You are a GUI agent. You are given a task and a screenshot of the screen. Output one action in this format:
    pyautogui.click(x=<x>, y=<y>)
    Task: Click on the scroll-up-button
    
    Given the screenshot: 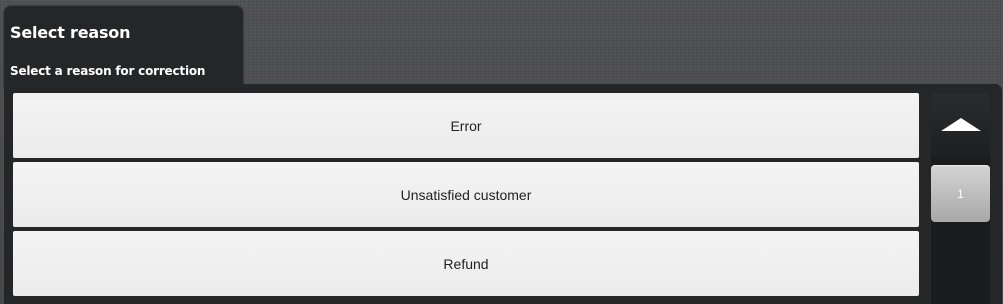 What is the action you would take?
    pyautogui.click(x=960, y=125)
    